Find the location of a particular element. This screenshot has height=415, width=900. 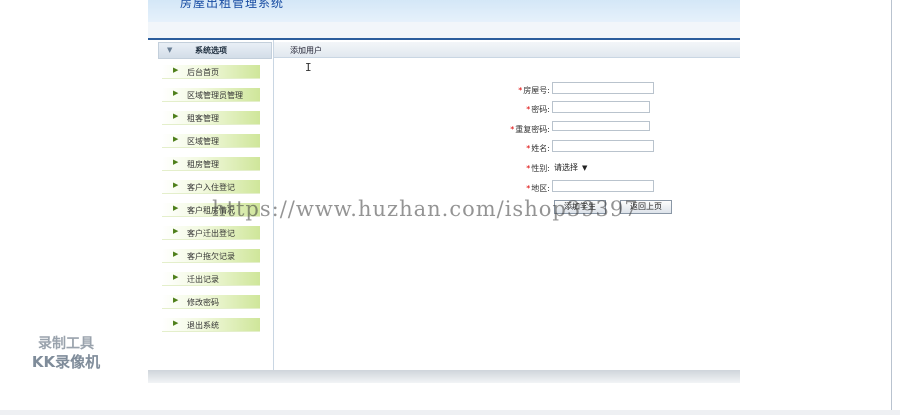

room-no-input is located at coordinates (603, 88).